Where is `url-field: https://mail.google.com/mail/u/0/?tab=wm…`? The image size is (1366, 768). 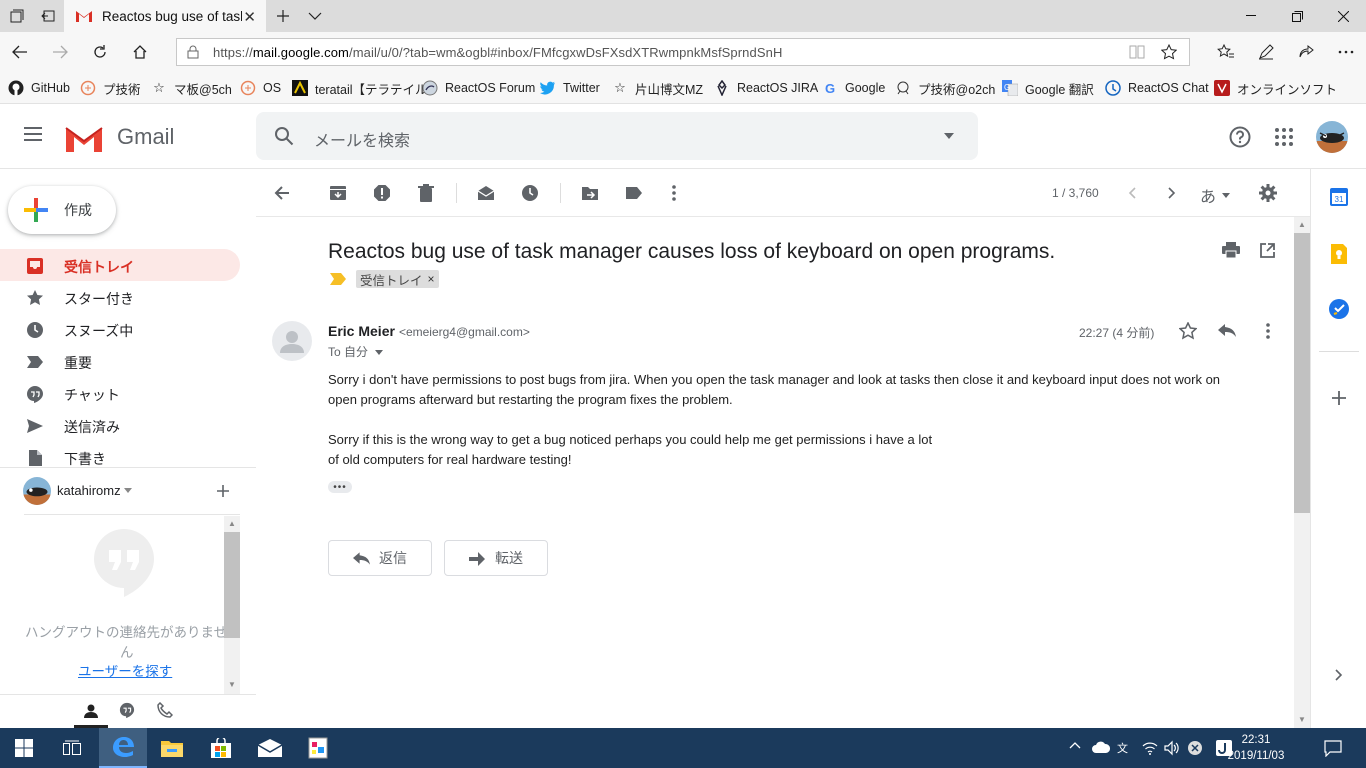
url-field: https://mail.google.com/mail/u/0/?tab=wm… is located at coordinates (683, 52).